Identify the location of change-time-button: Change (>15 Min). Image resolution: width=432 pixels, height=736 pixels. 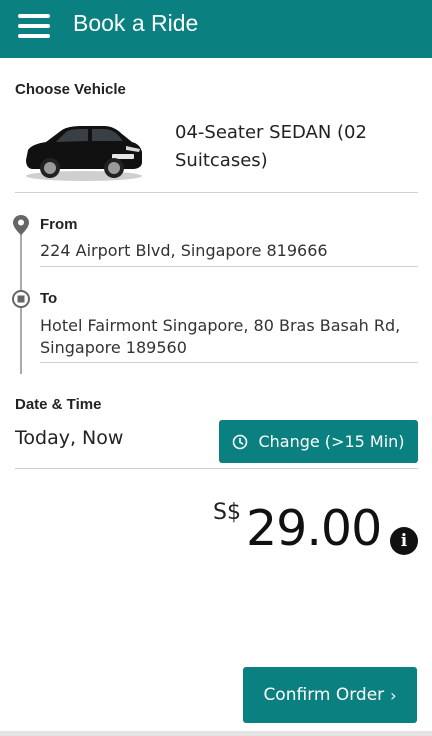
(318, 441).